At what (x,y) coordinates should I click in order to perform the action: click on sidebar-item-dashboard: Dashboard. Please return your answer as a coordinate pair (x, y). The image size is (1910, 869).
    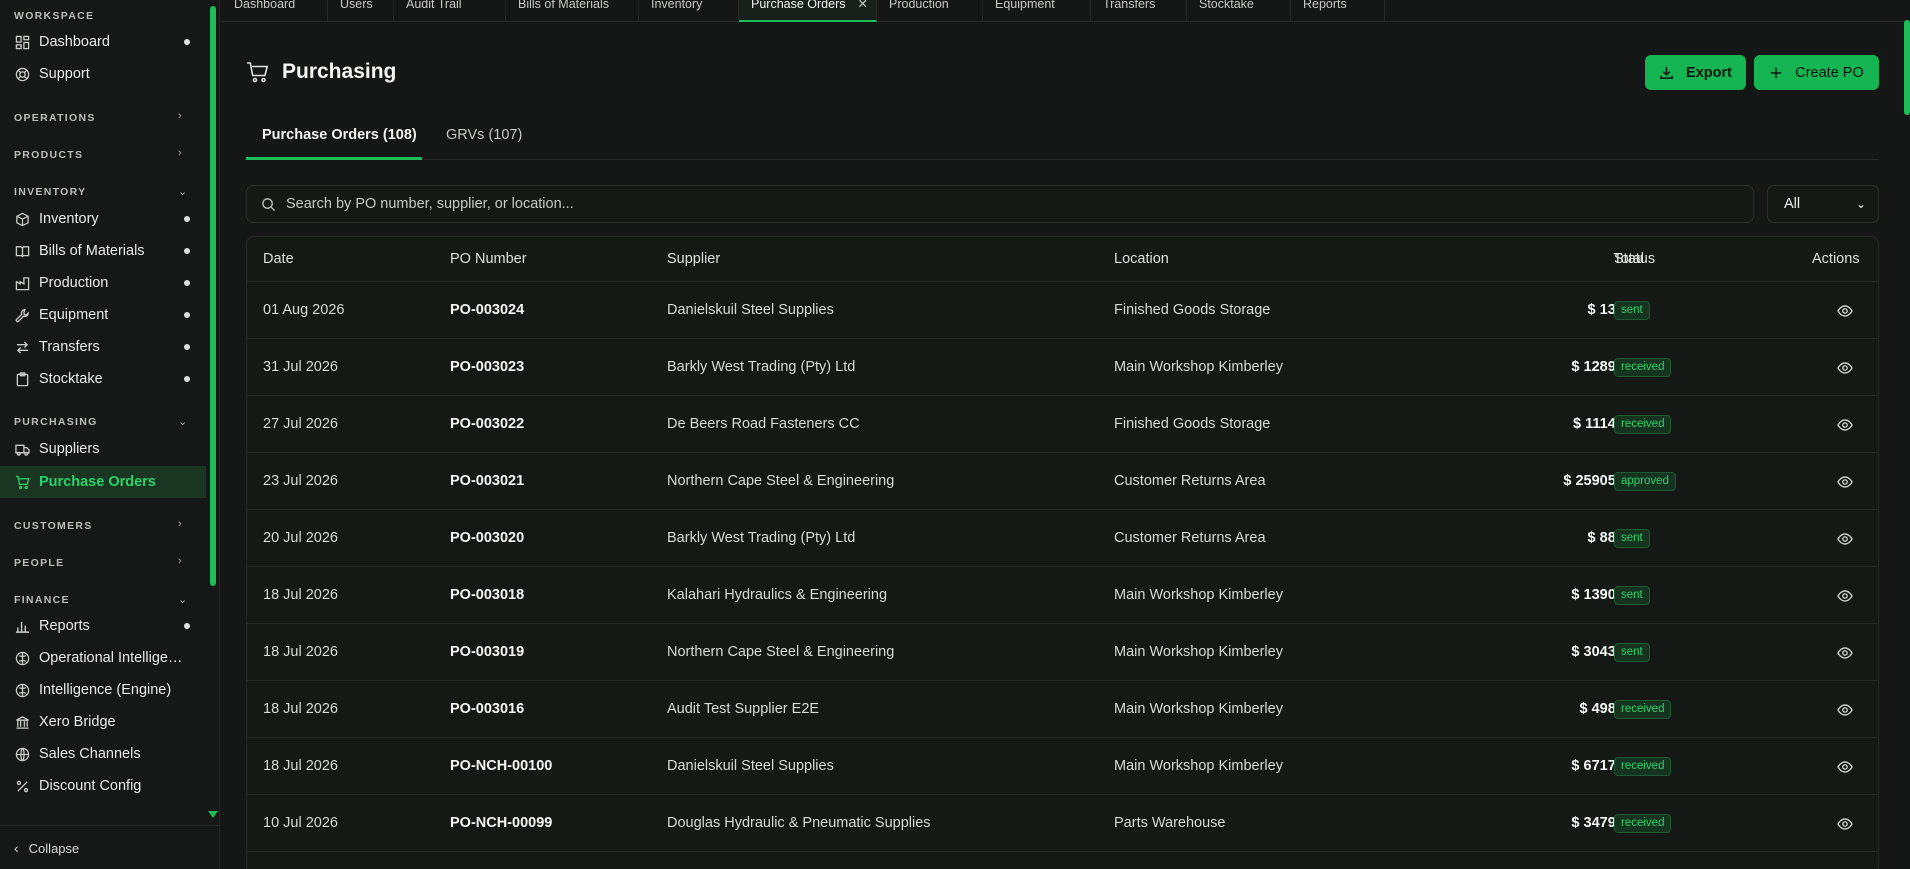
    Looking at the image, I should click on (103, 42).